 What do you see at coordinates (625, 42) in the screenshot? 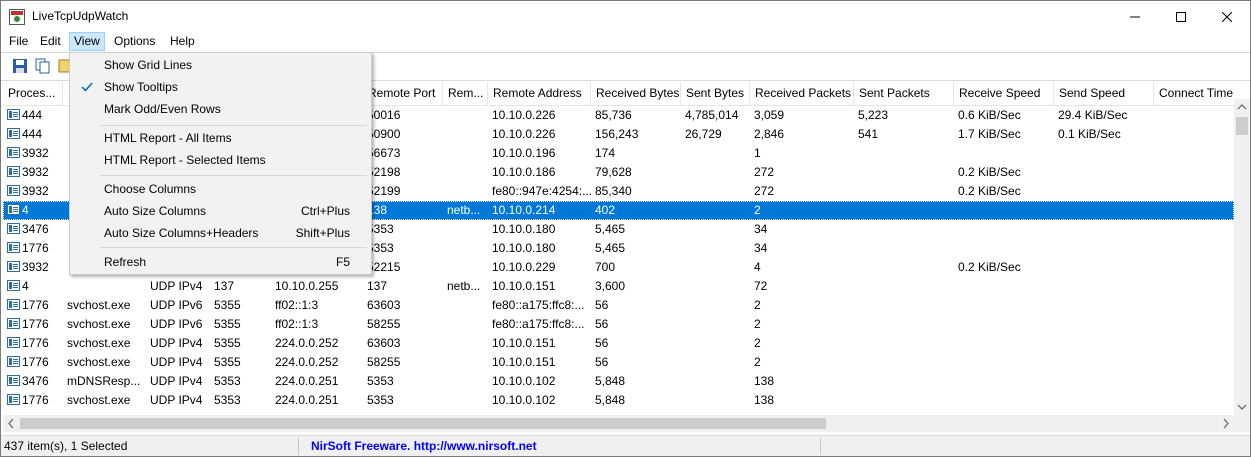
I see `menu-bar: File Edit View Options Help` at bounding box center [625, 42].